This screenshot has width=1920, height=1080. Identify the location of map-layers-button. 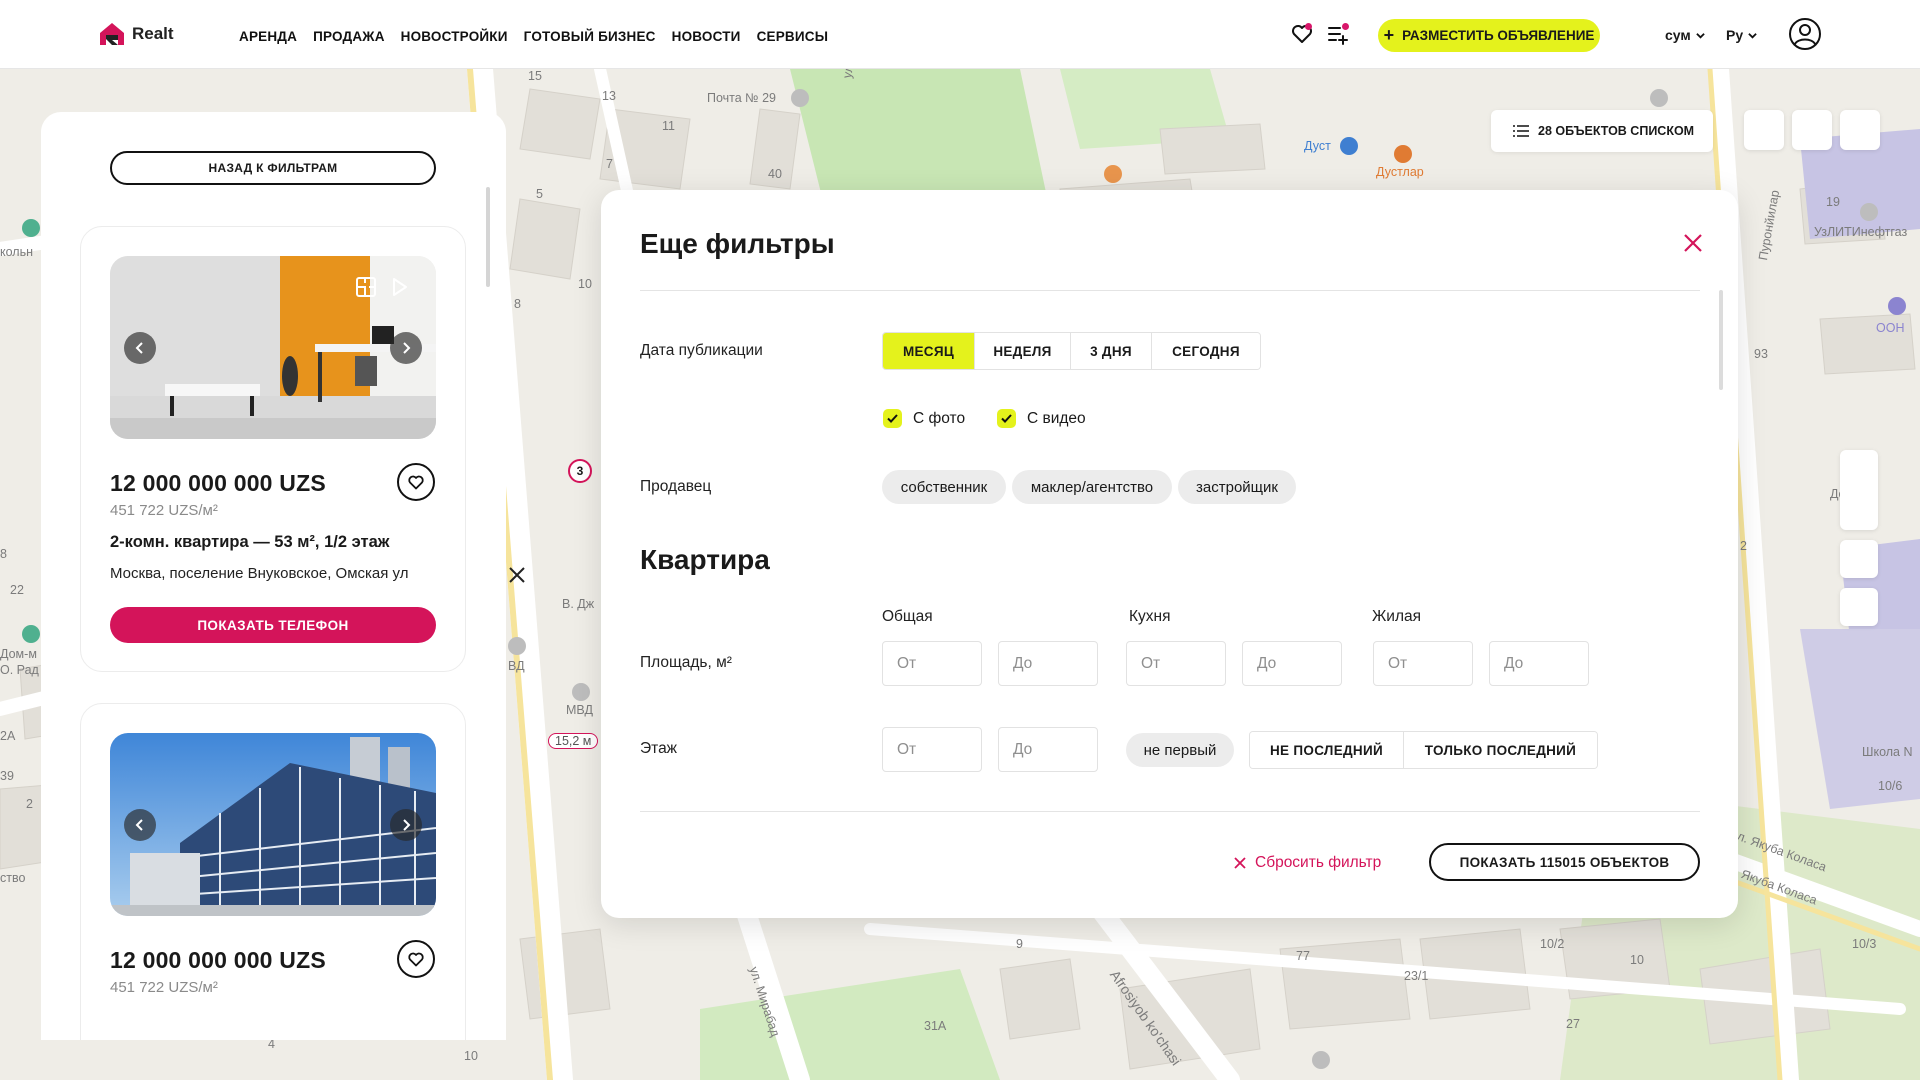
(1764, 130).